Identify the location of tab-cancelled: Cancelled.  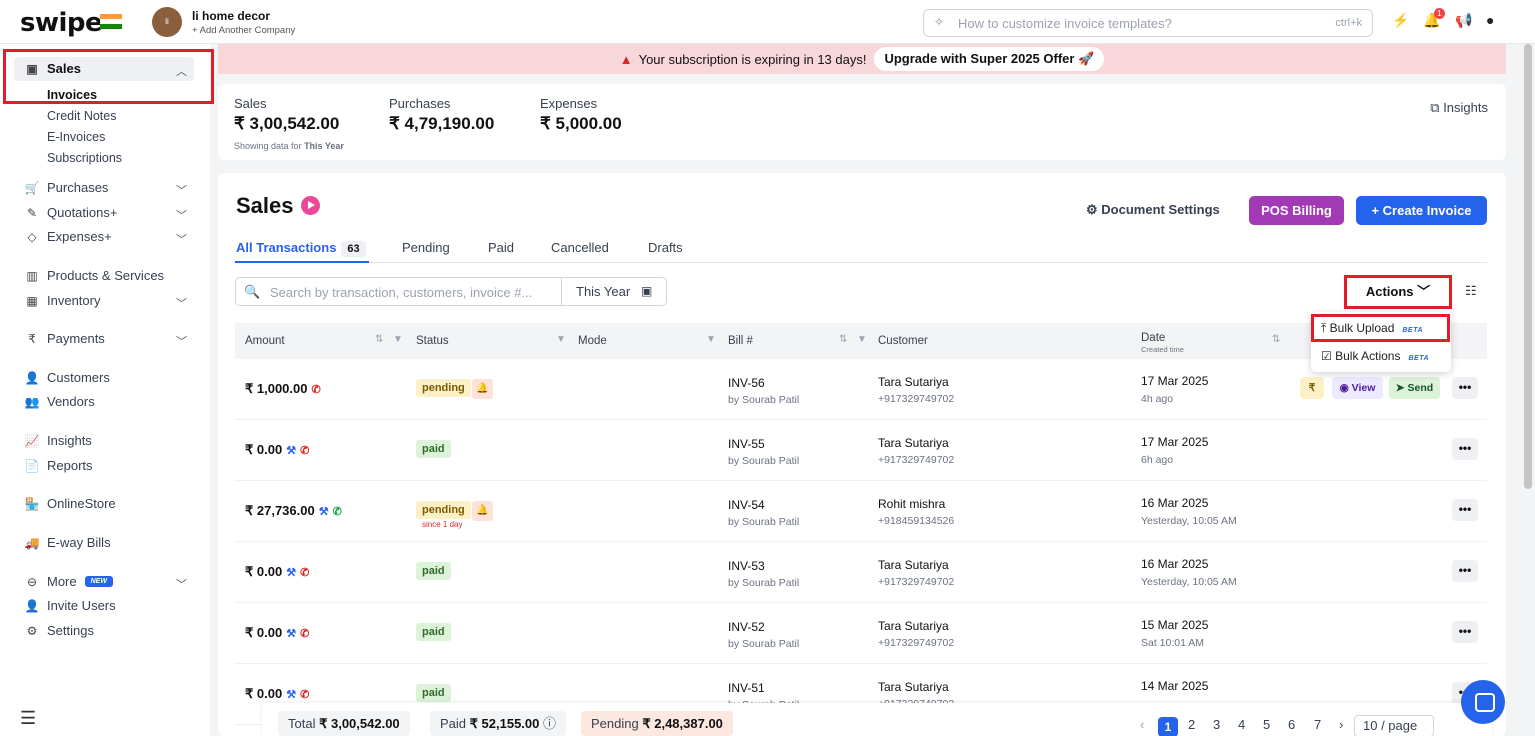
(580, 247).